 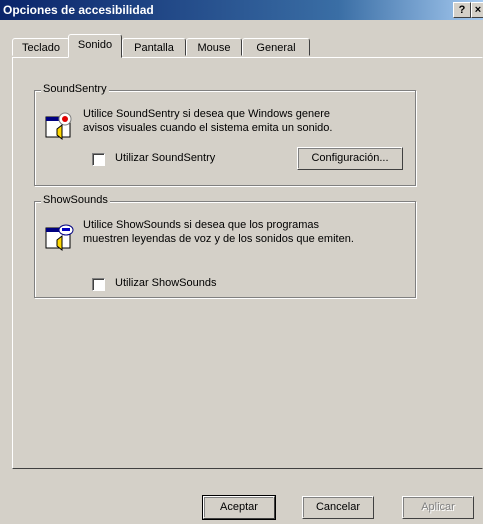 What do you see at coordinates (477, 10) in the screenshot?
I see `close-button: ×` at bounding box center [477, 10].